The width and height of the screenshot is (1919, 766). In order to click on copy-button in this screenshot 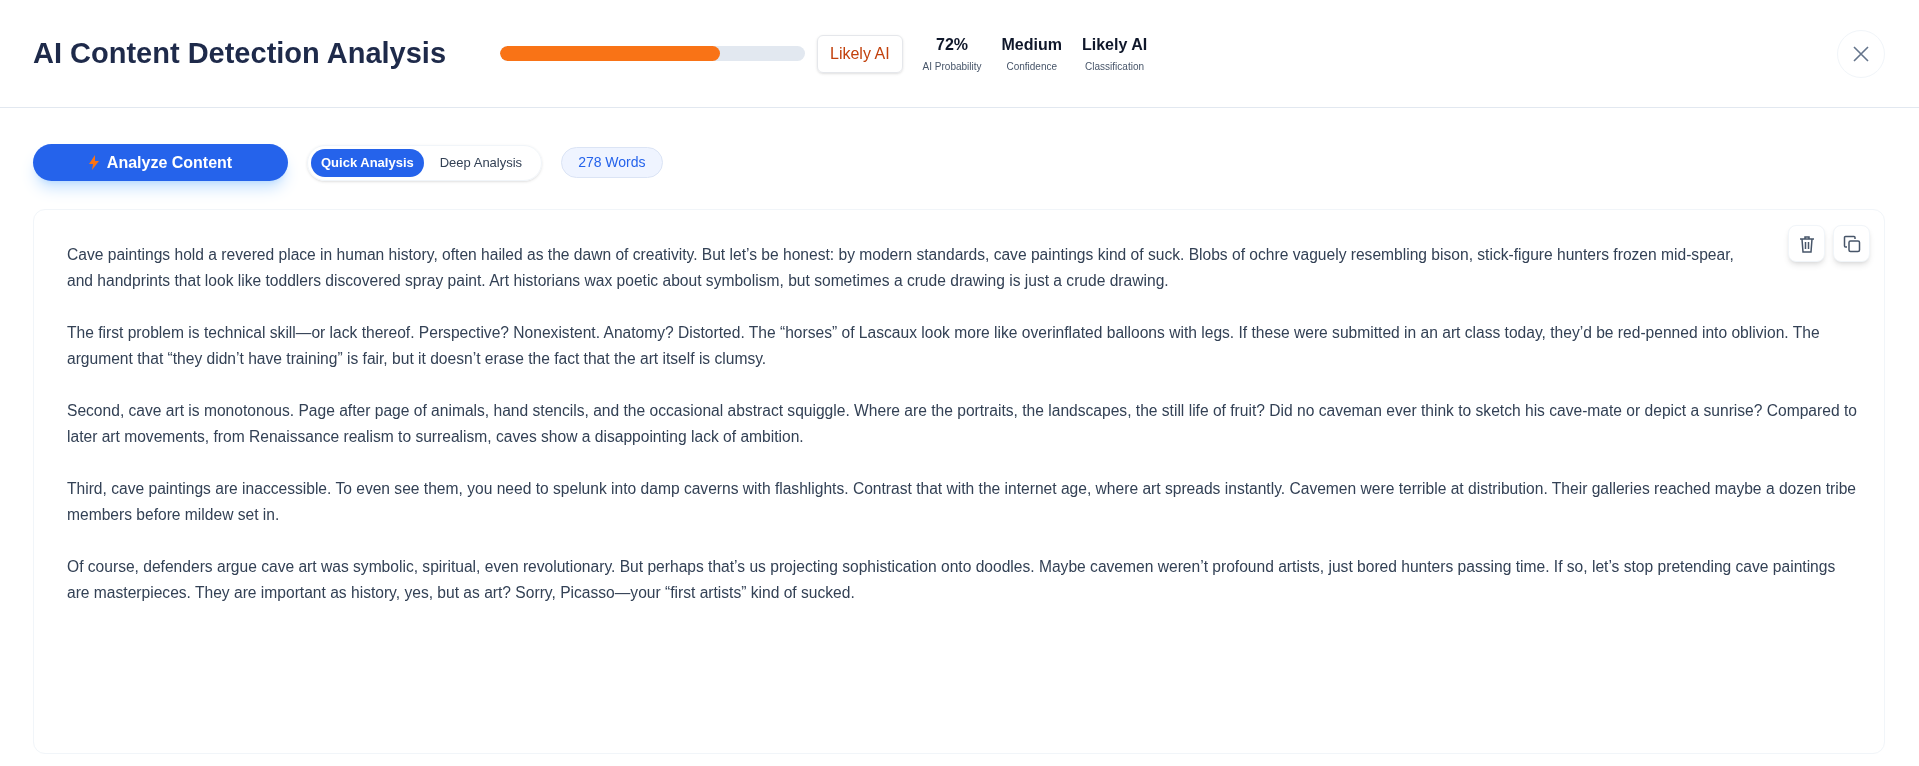, I will do `click(1851, 243)`.